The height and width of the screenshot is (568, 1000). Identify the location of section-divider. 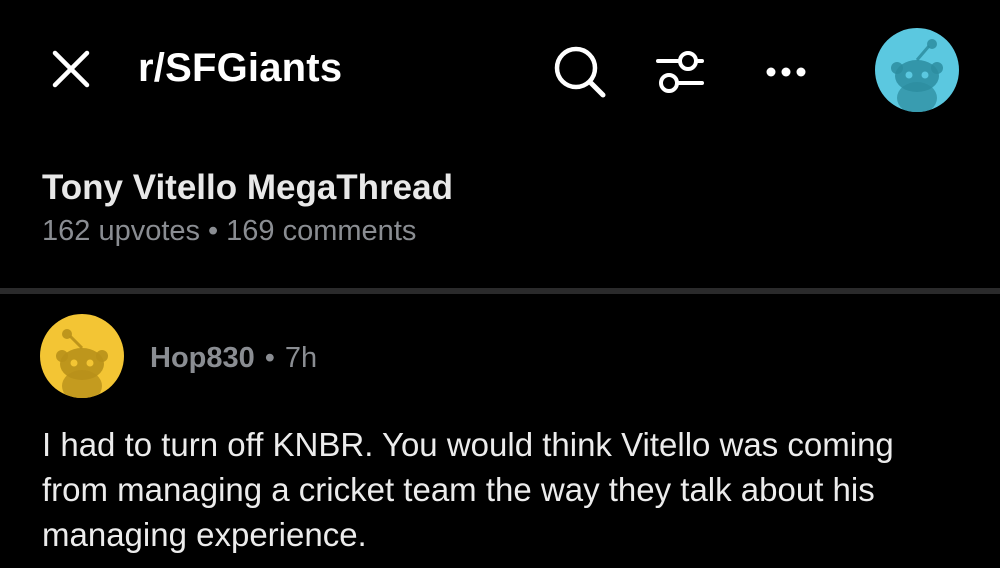
(500, 291).